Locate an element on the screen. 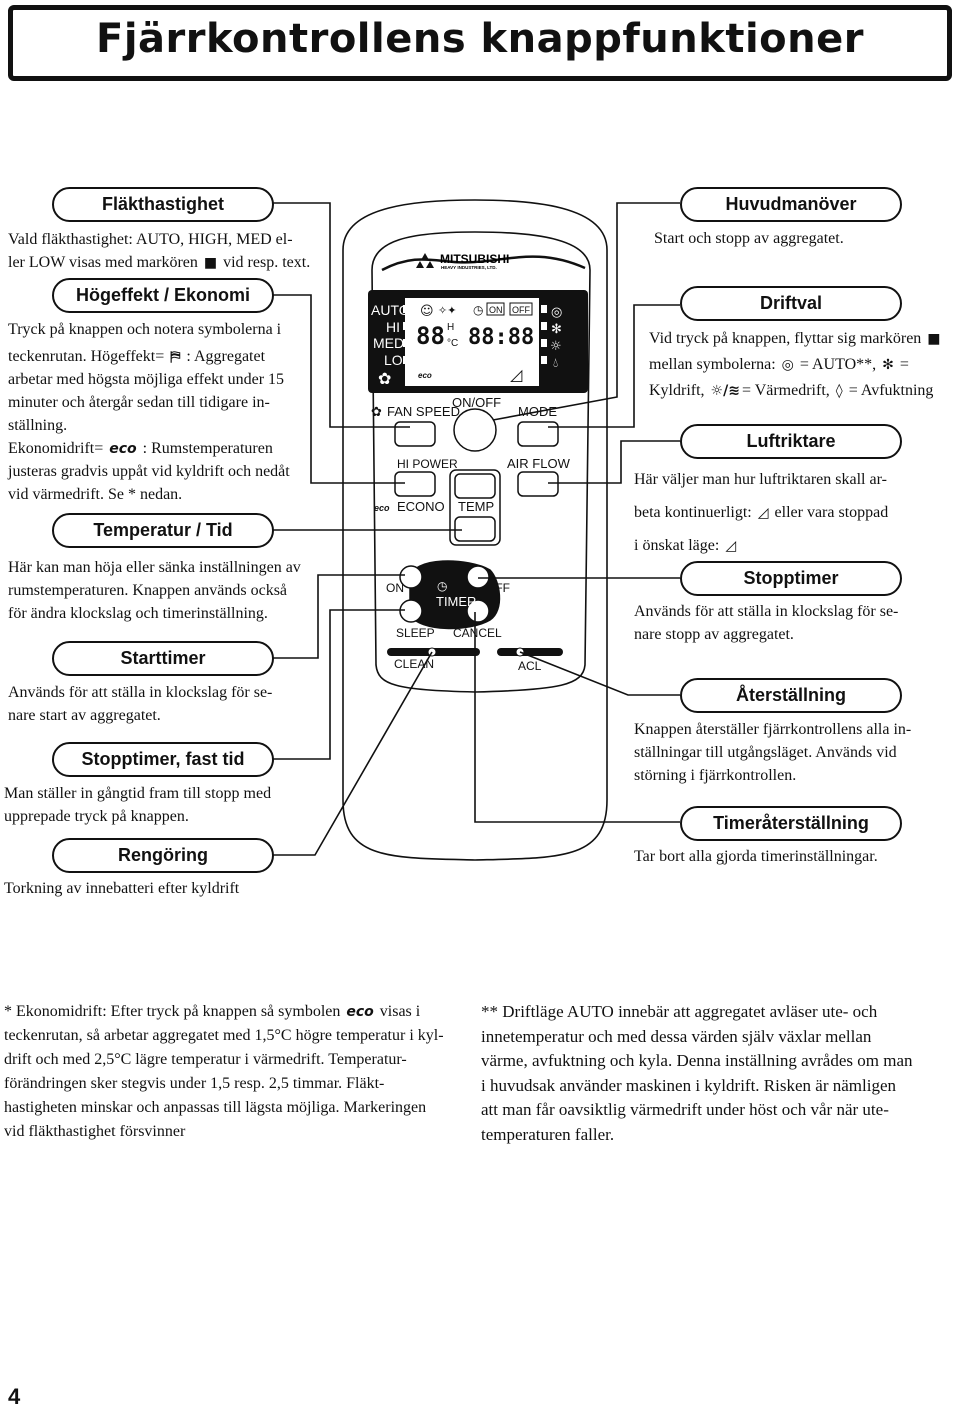 The height and width of the screenshot is (1411, 960). timer-on-button is located at coordinates (411, 577).